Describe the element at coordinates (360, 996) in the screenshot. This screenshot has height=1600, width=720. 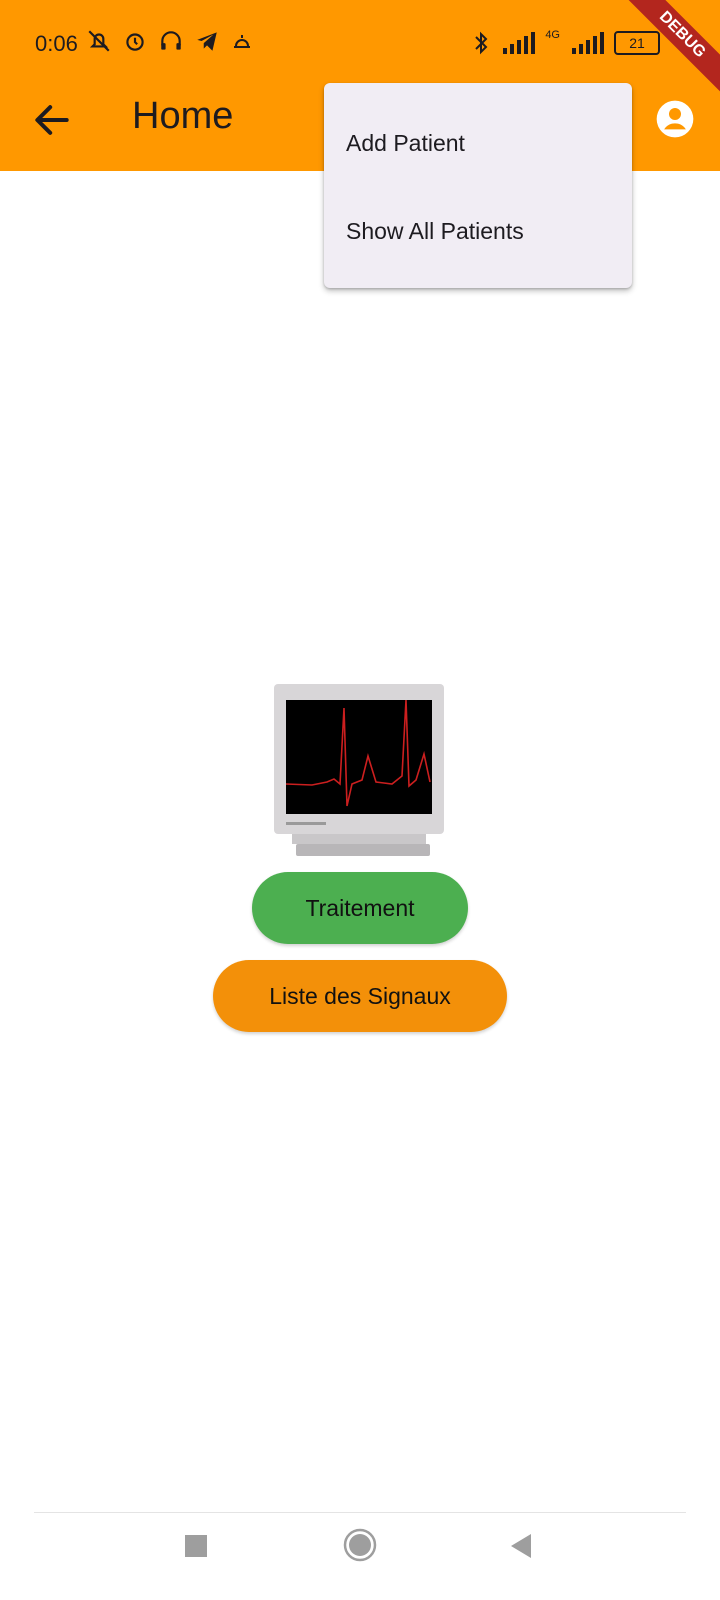
I see `liste-signaux-button: Liste des Signaux` at that location.